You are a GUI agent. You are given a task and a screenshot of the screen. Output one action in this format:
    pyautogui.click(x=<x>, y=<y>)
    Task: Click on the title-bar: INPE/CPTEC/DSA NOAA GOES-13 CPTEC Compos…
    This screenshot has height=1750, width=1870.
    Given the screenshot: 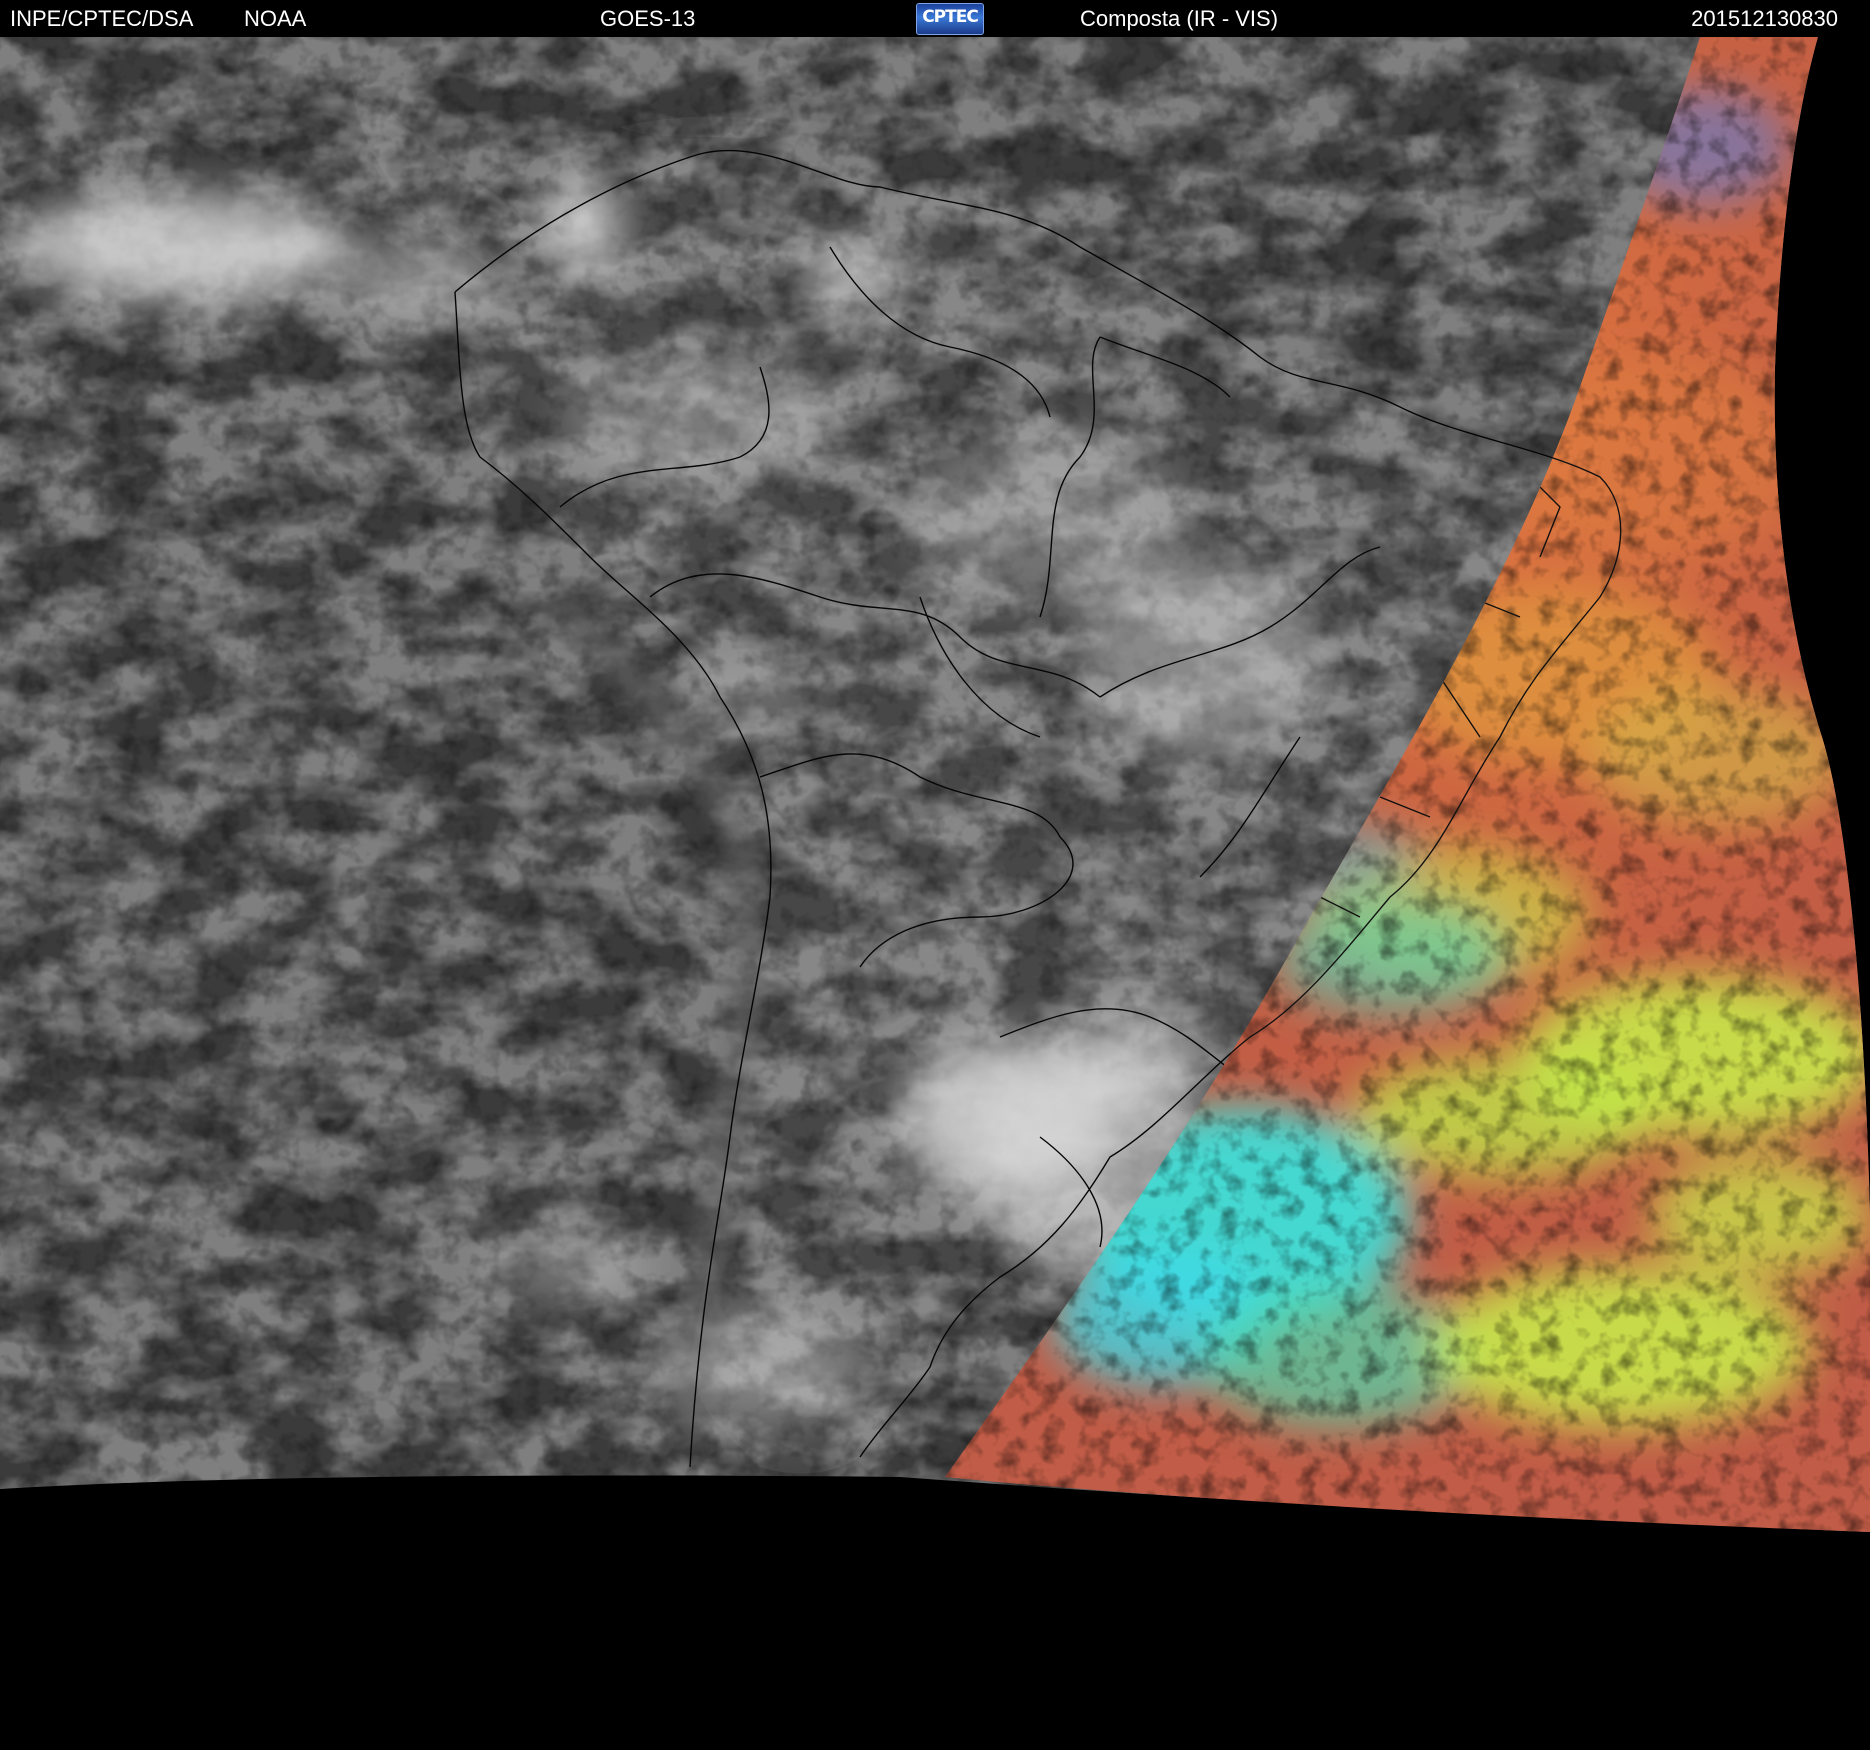 What is the action you would take?
    pyautogui.click(x=935, y=18)
    